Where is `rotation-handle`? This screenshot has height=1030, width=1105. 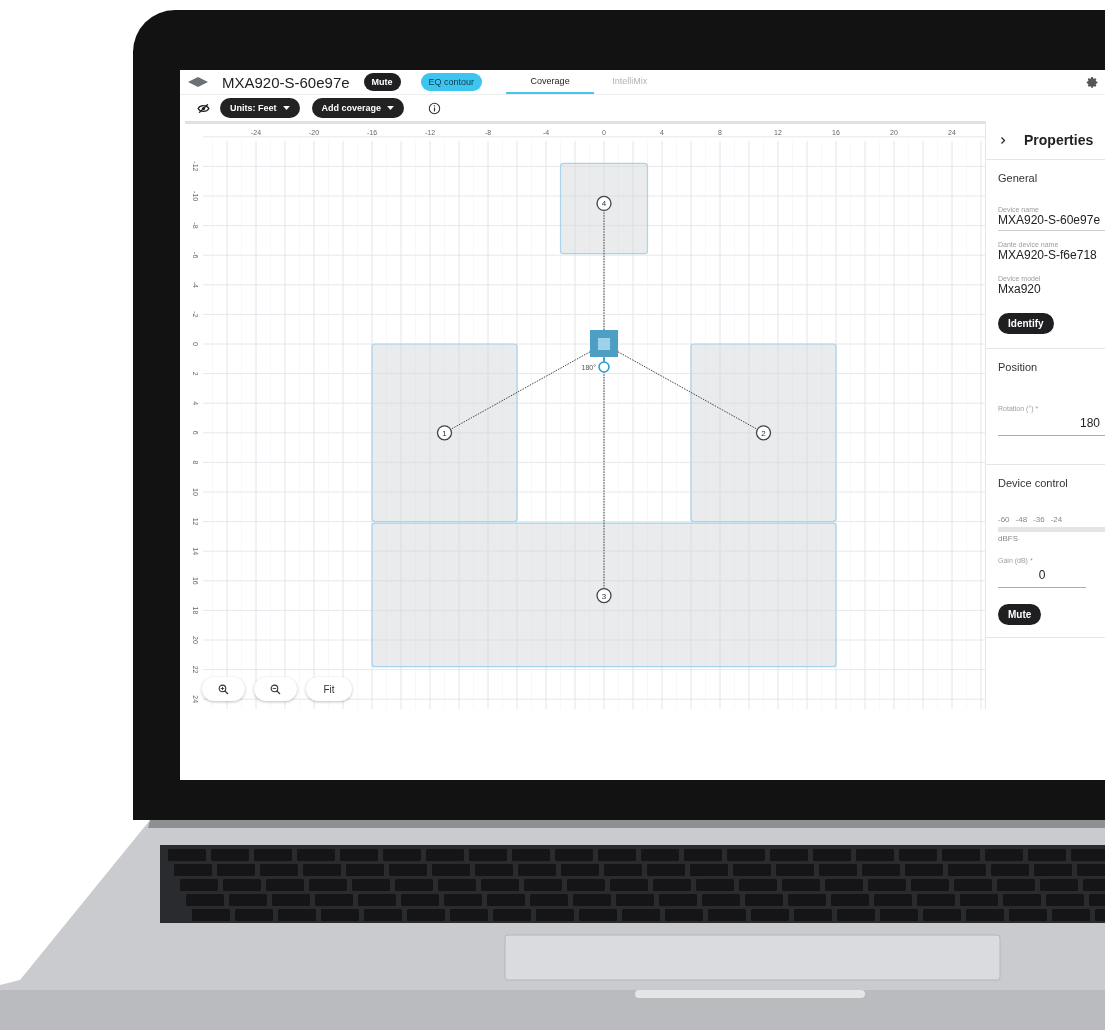
rotation-handle is located at coordinates (604, 367).